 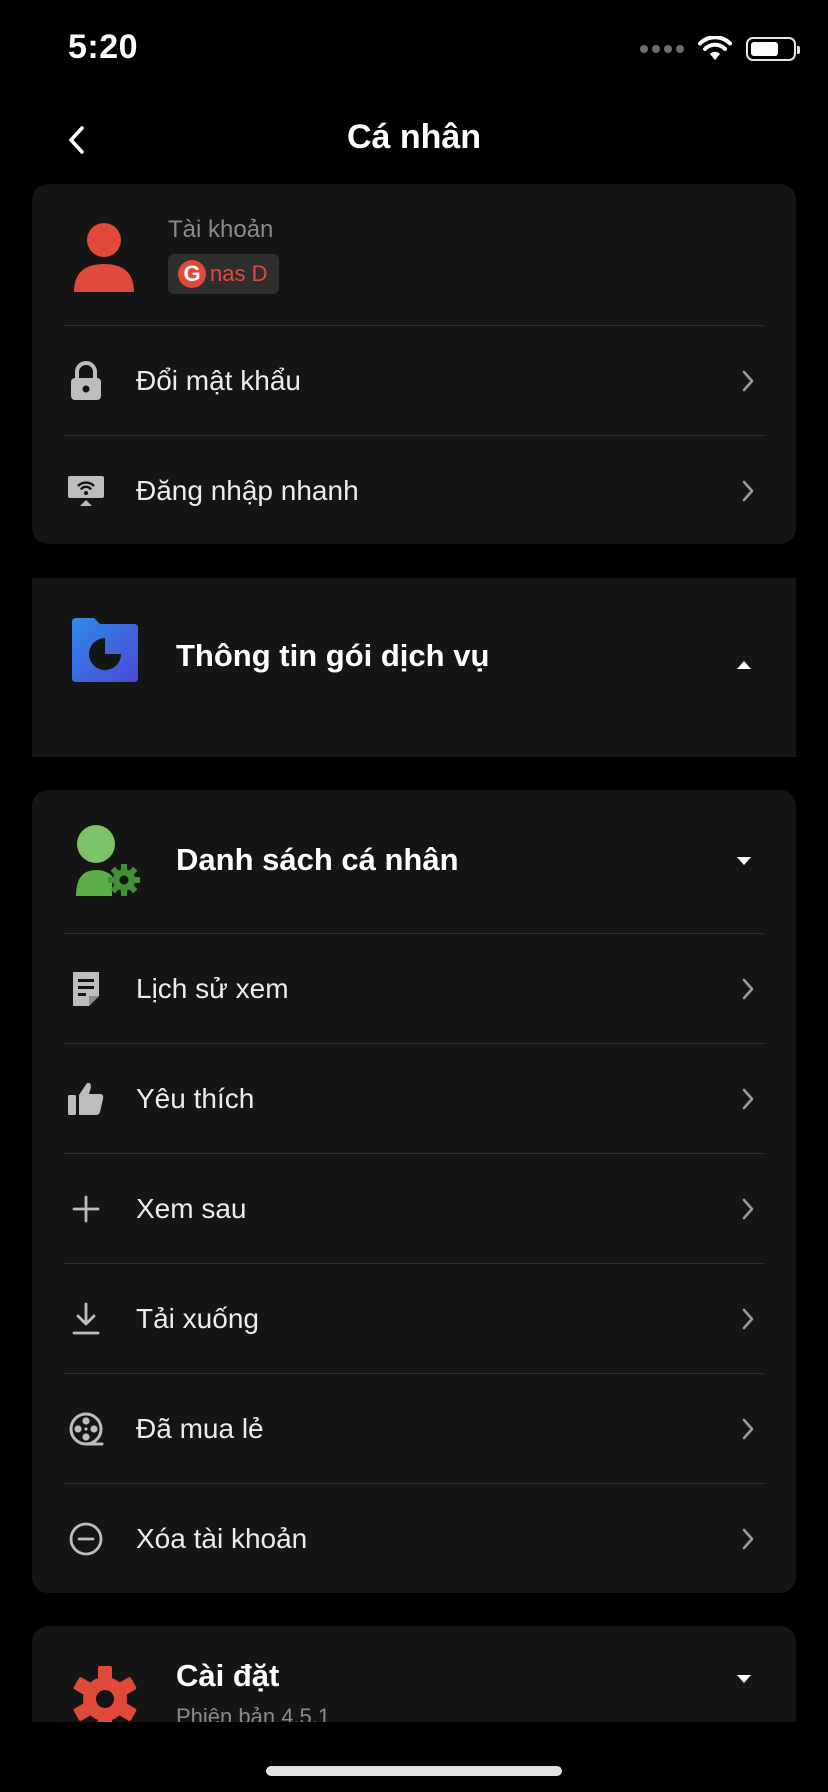 What do you see at coordinates (192, 274) in the screenshot?
I see `google-icon: G` at bounding box center [192, 274].